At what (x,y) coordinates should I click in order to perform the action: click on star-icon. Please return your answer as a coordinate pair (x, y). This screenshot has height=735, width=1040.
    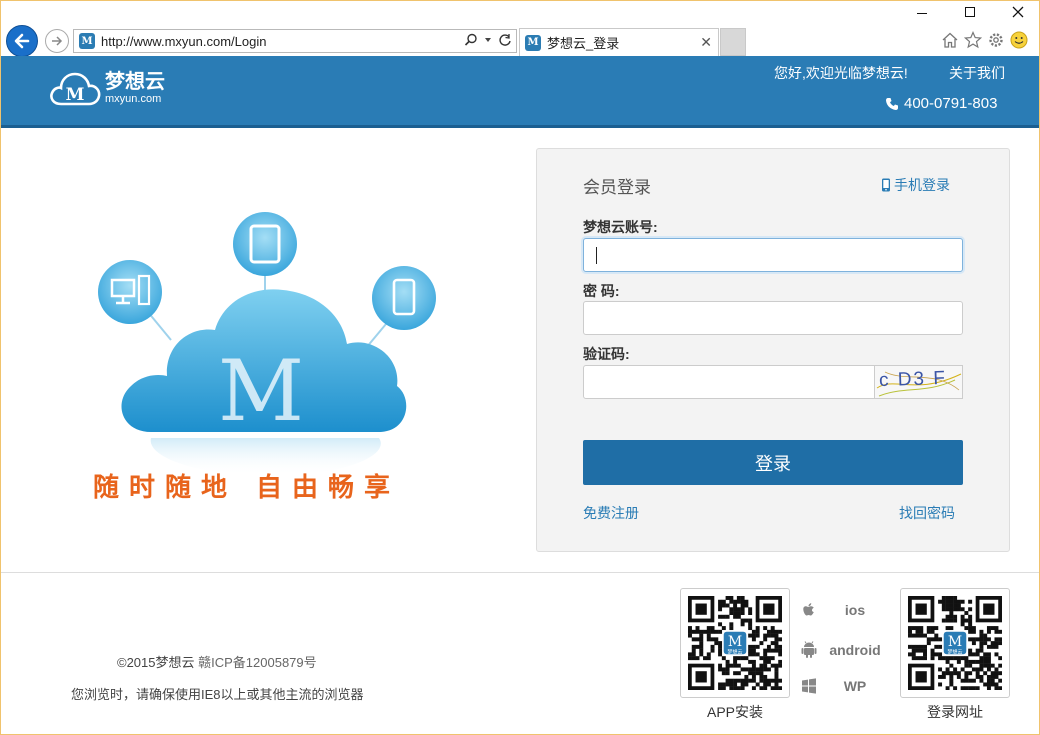
    Looking at the image, I should click on (973, 40).